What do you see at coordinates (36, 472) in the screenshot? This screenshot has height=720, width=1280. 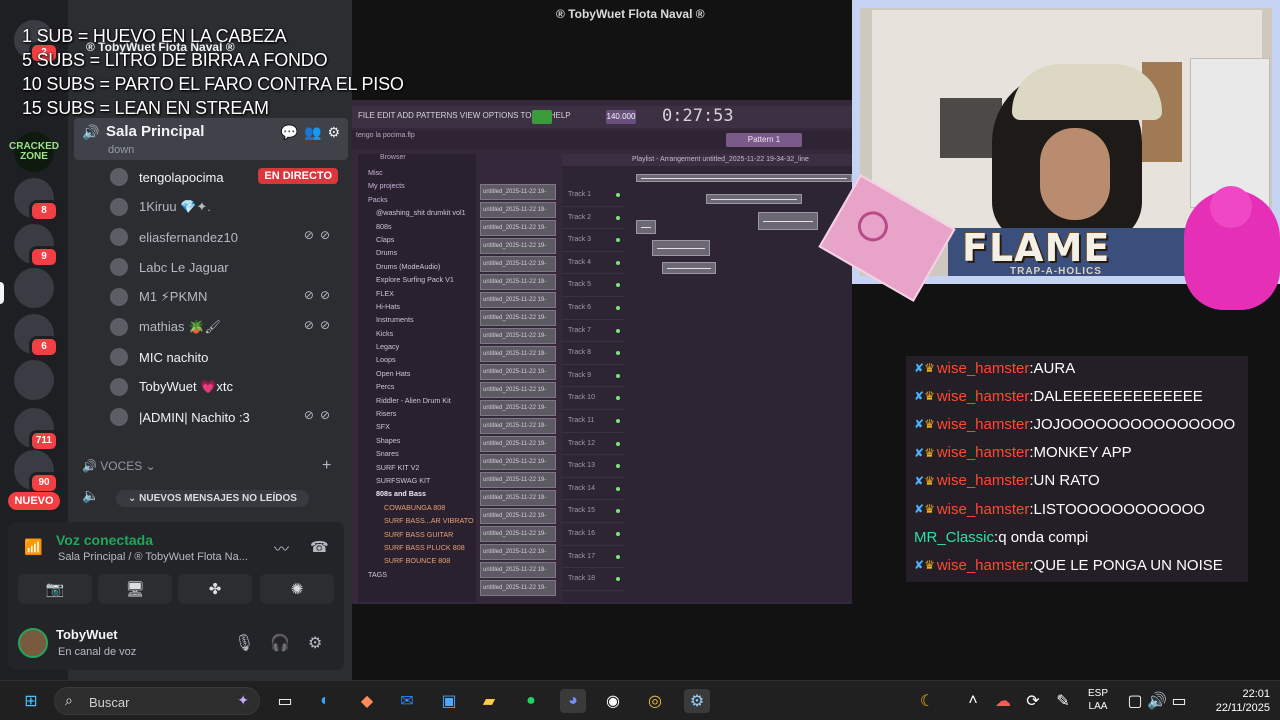 I see `server-icon: 90` at bounding box center [36, 472].